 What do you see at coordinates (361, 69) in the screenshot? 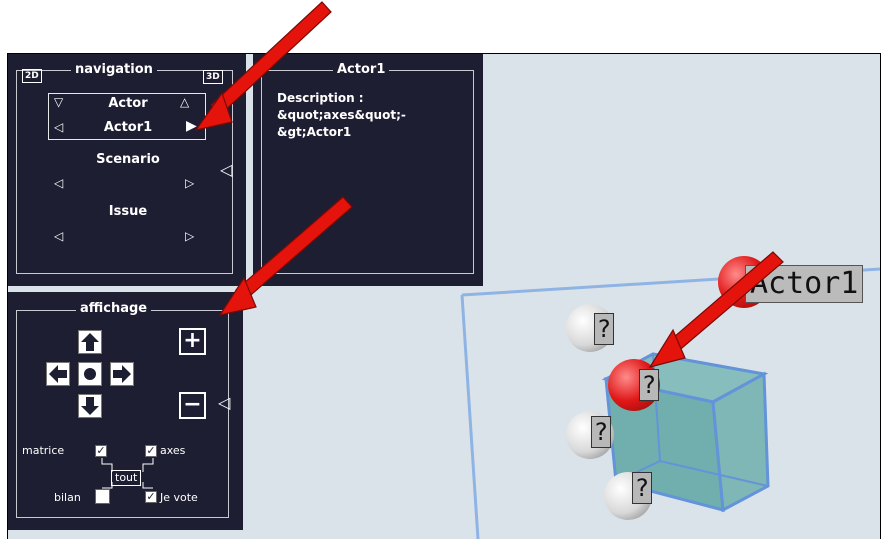
I see `info-title: Actor1` at bounding box center [361, 69].